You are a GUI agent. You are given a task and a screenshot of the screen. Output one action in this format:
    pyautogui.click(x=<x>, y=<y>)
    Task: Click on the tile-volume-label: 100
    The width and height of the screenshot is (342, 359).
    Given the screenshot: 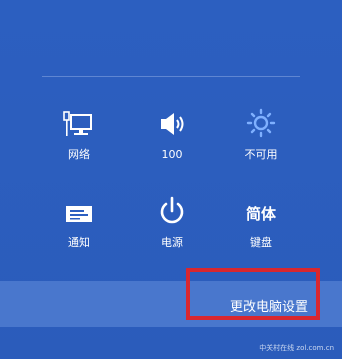 What is the action you would take?
    pyautogui.click(x=172, y=154)
    